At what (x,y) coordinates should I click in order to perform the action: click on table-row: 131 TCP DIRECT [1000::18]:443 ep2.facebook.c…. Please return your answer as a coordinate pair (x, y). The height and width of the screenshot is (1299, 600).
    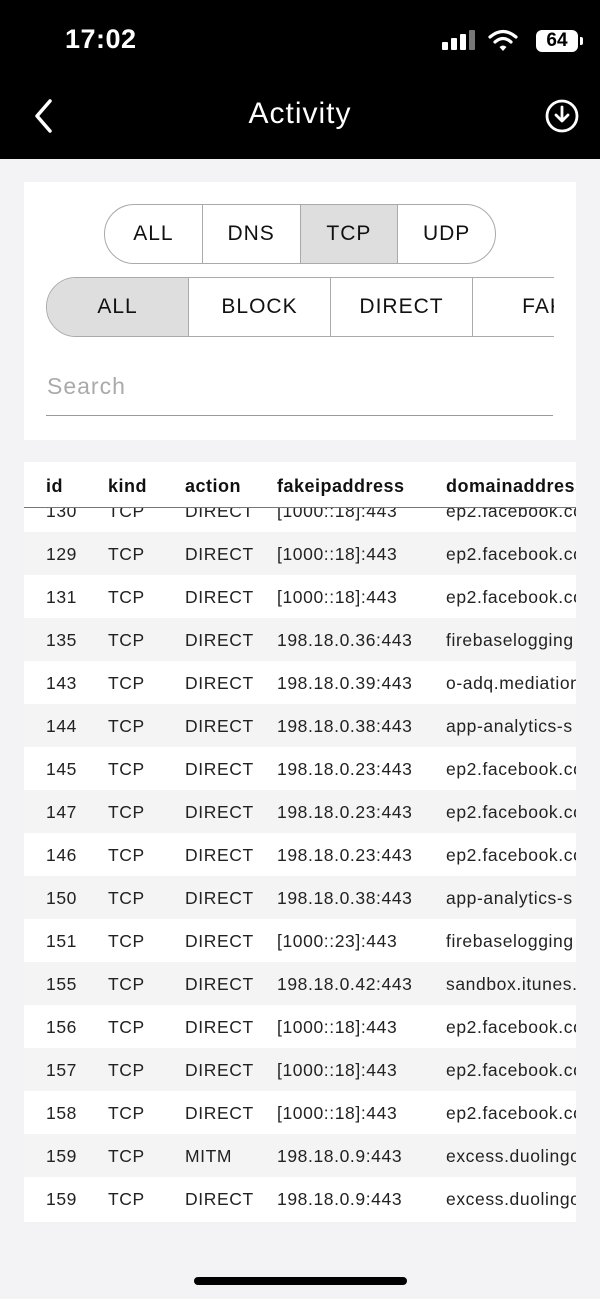
    Looking at the image, I should click on (300, 596).